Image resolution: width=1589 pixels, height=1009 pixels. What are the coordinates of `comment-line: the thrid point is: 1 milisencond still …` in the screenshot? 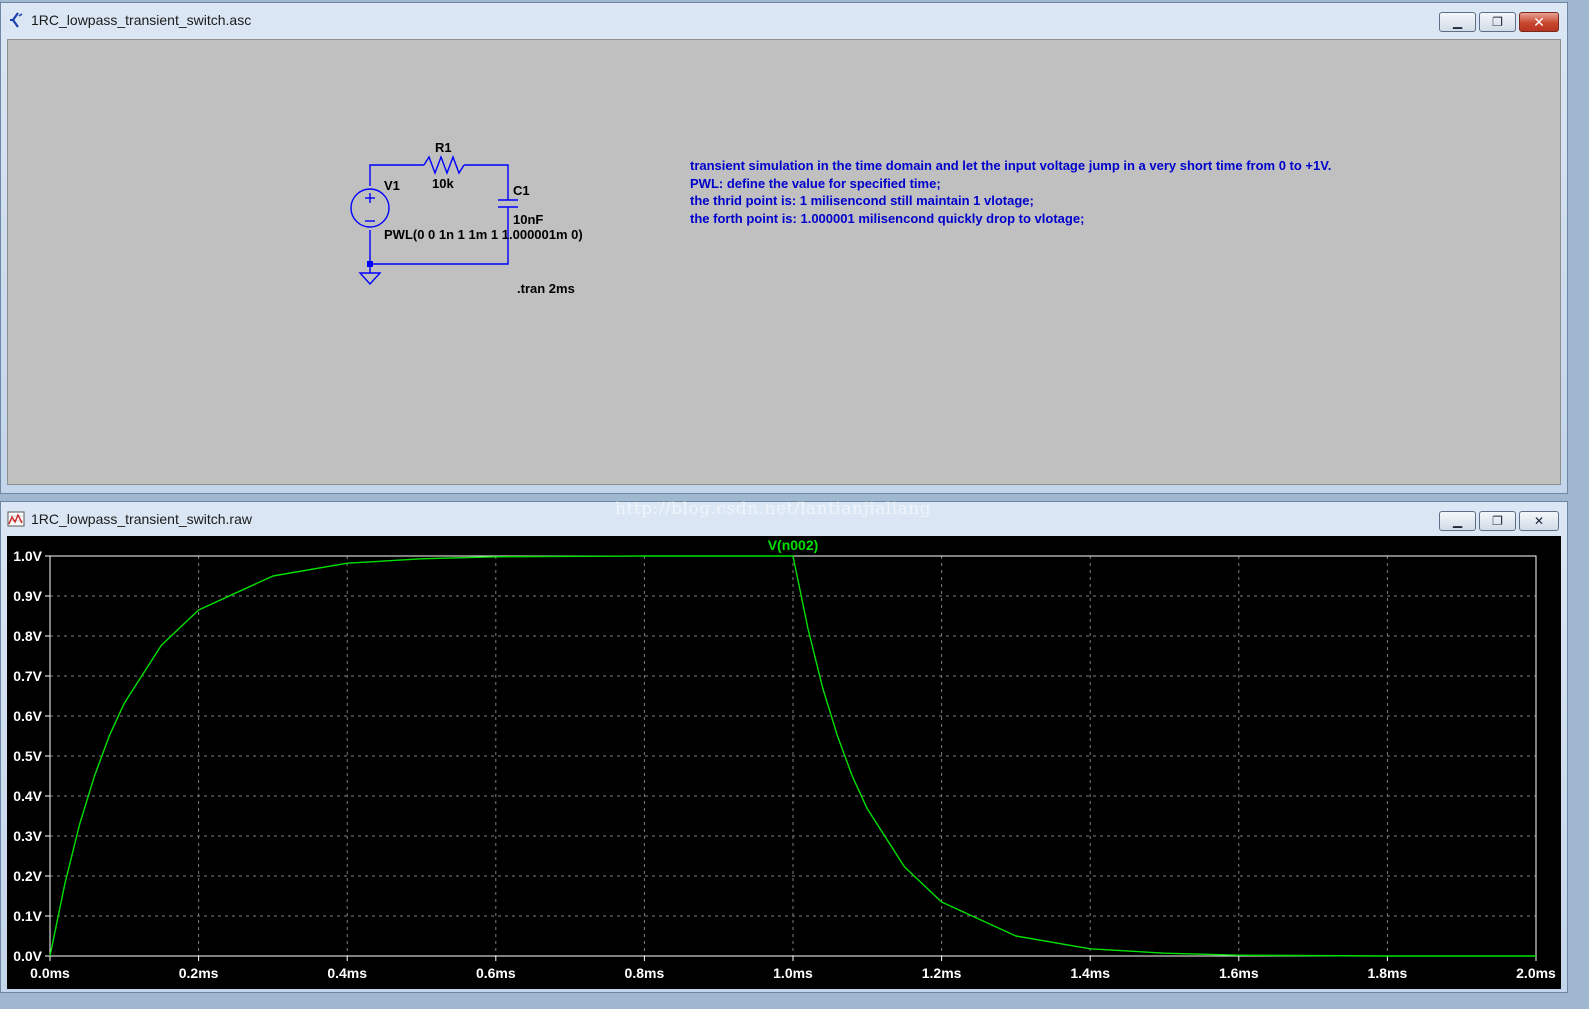 It's located at (862, 200).